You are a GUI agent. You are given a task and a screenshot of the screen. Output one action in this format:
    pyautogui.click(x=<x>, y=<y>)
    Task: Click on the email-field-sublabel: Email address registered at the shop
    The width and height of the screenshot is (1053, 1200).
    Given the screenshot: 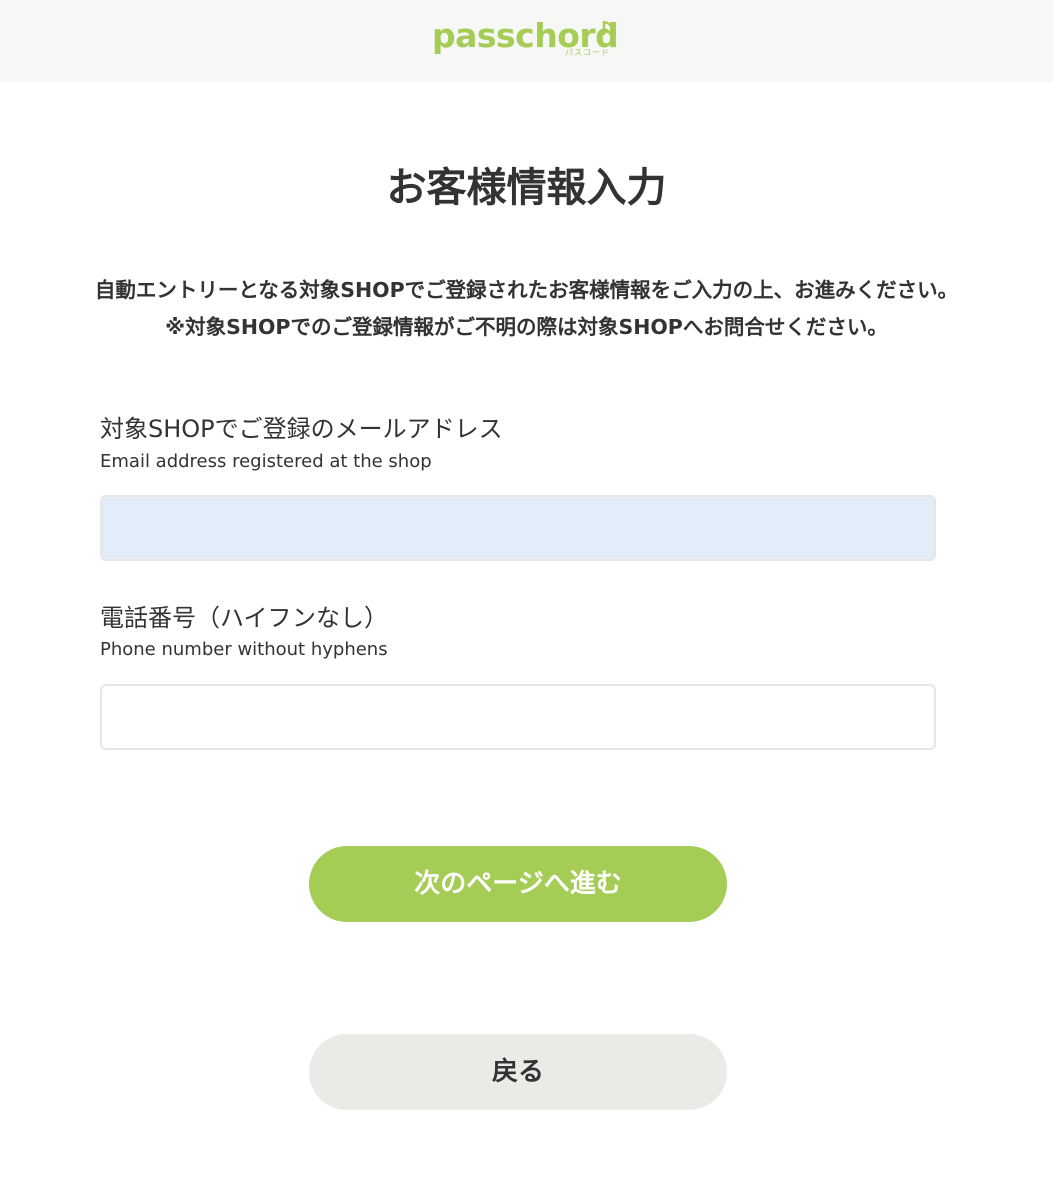 What is the action you would take?
    pyautogui.click(x=266, y=461)
    